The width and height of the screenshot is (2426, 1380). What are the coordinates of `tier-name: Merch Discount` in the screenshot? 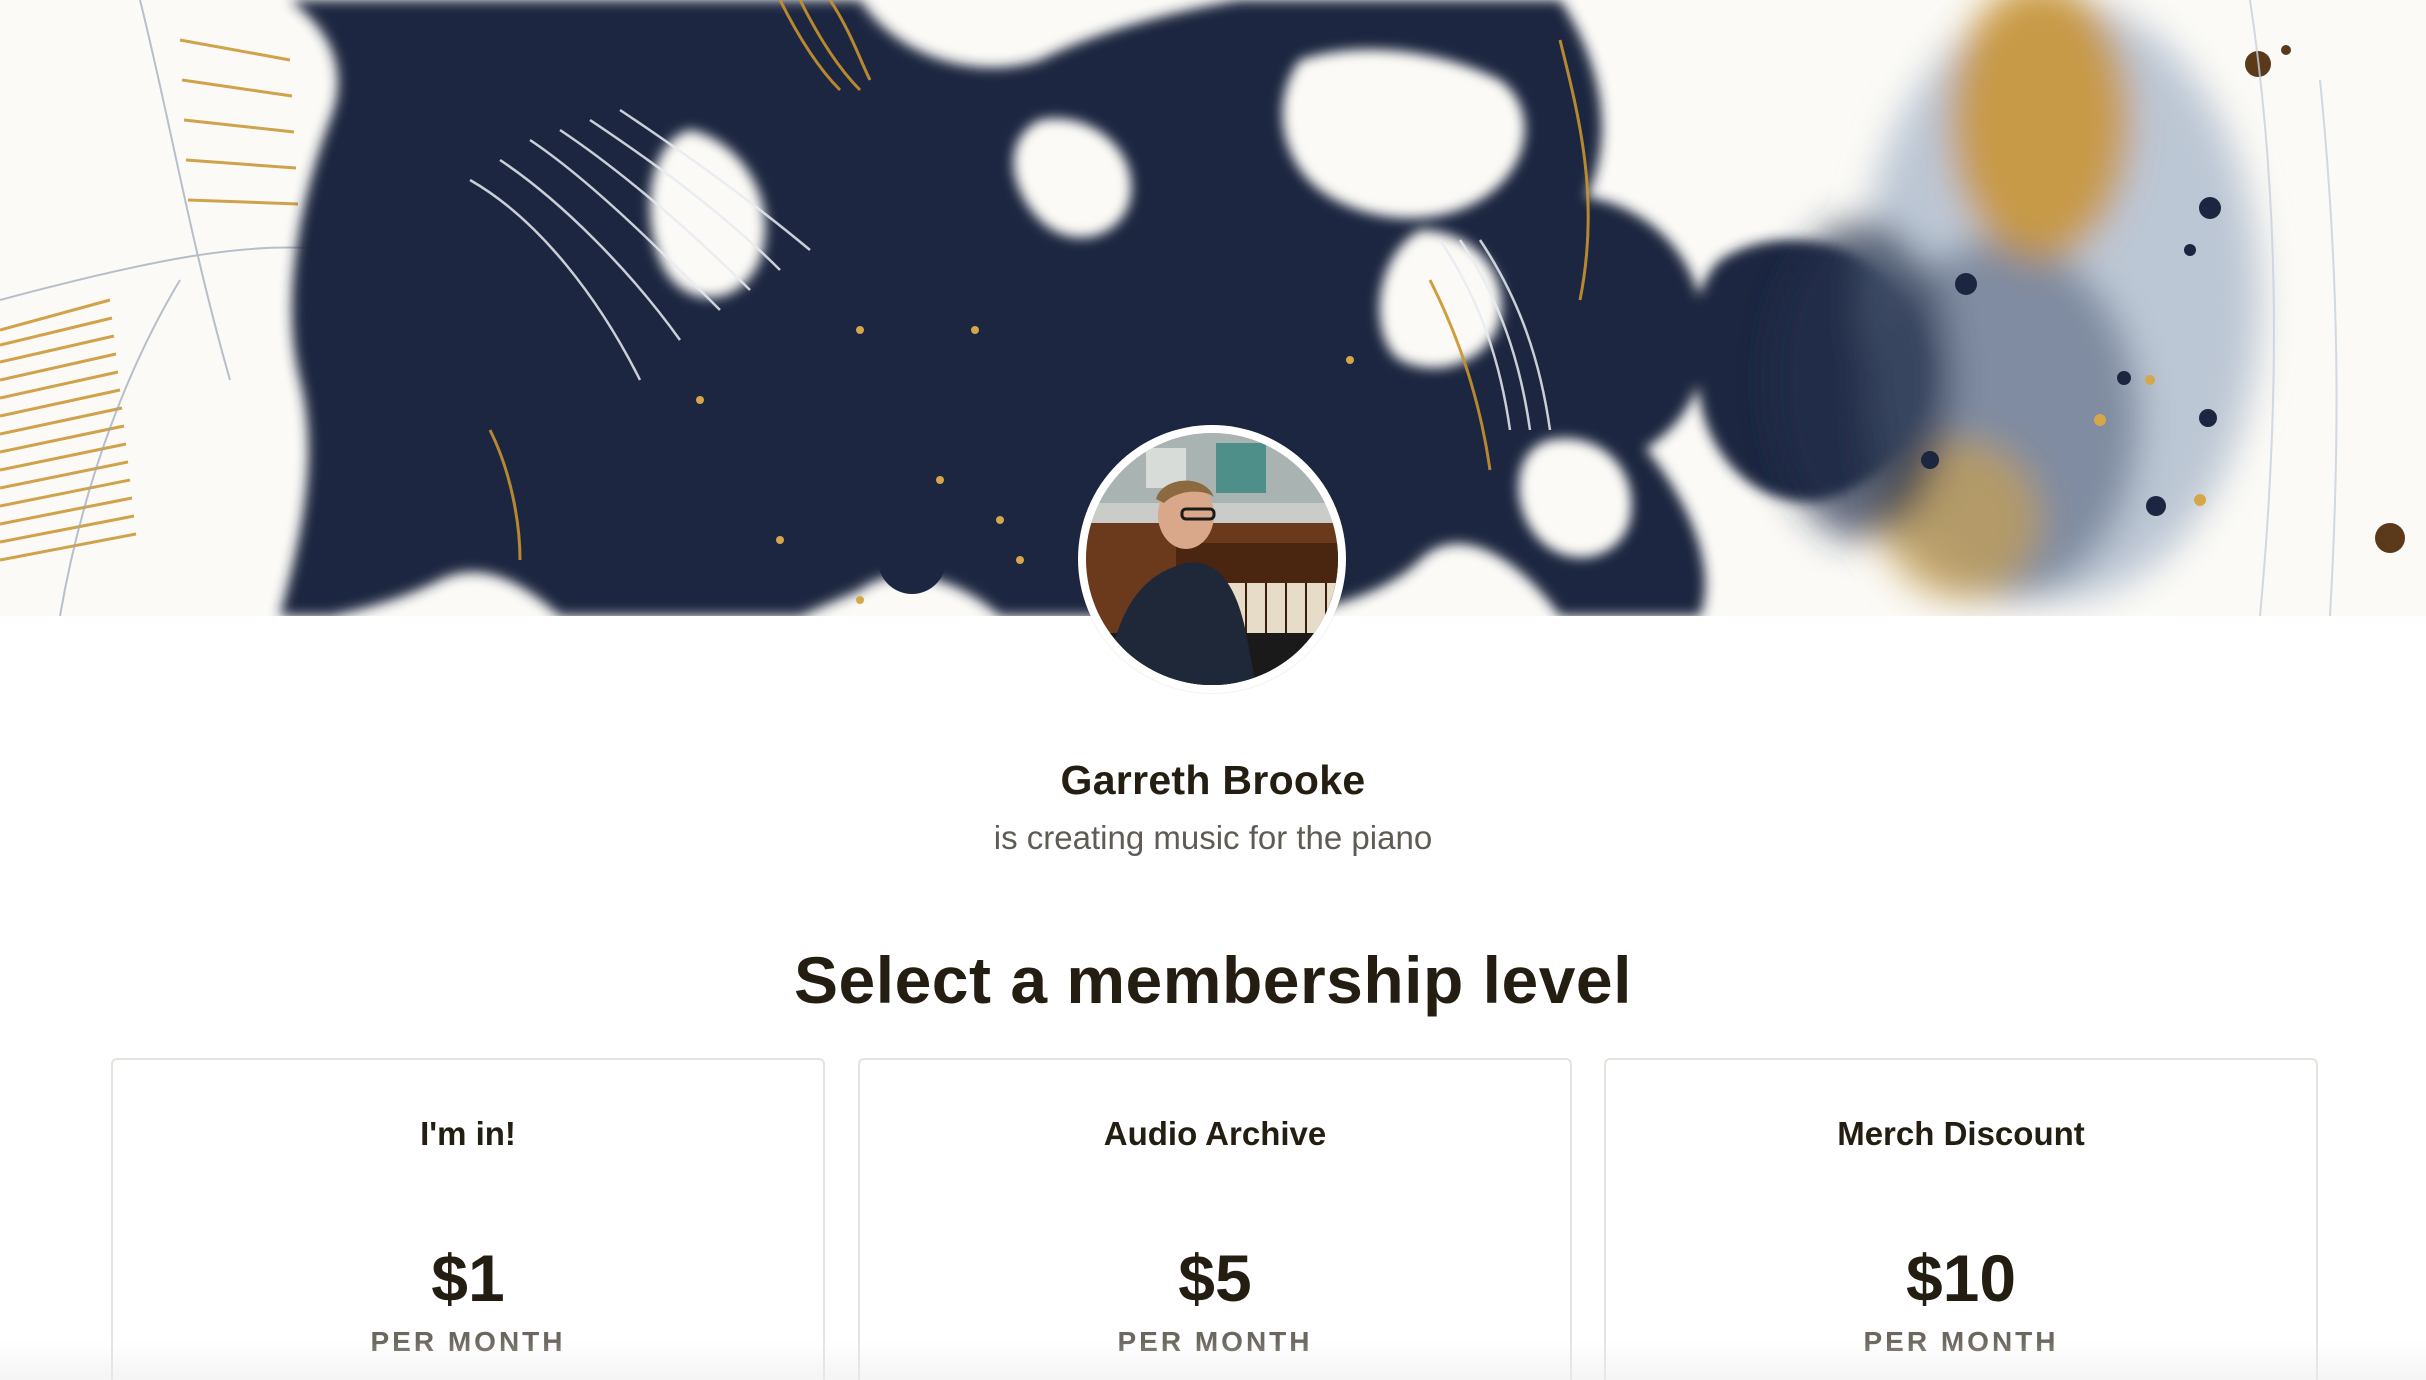 It's located at (1961, 1133).